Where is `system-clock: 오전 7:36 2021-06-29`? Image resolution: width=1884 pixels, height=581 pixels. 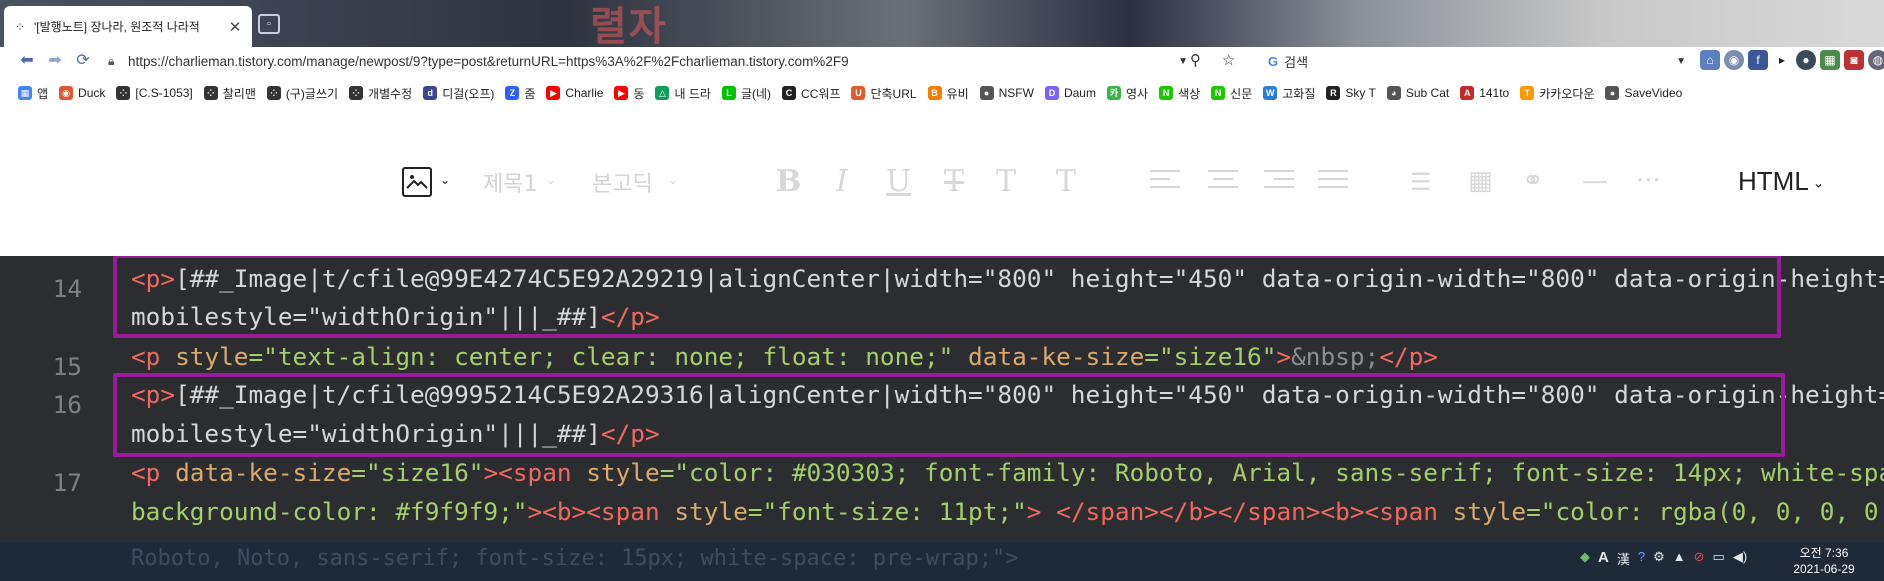 system-clock: 오전 7:36 2021-06-29 is located at coordinates (1824, 561).